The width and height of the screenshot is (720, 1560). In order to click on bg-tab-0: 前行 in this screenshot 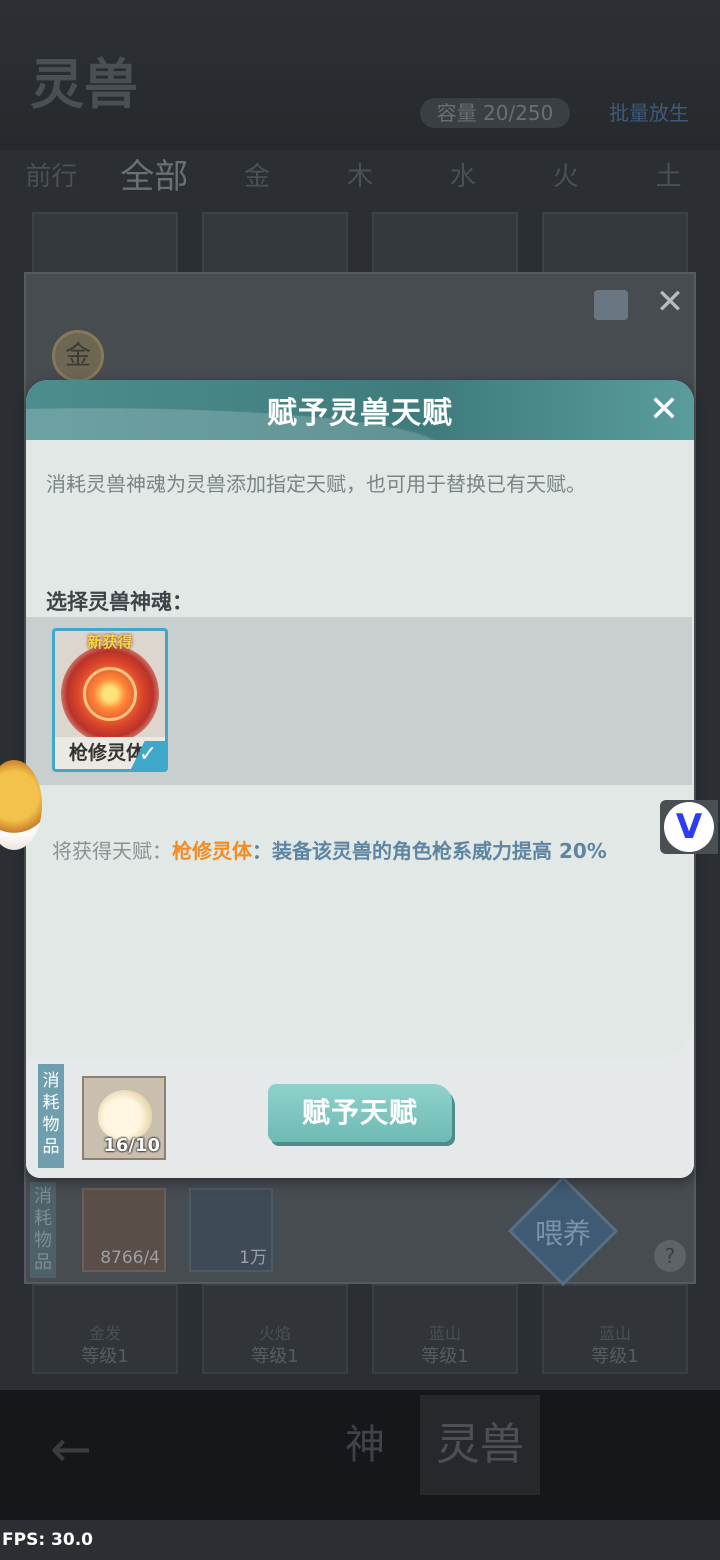, I will do `click(51, 177)`.